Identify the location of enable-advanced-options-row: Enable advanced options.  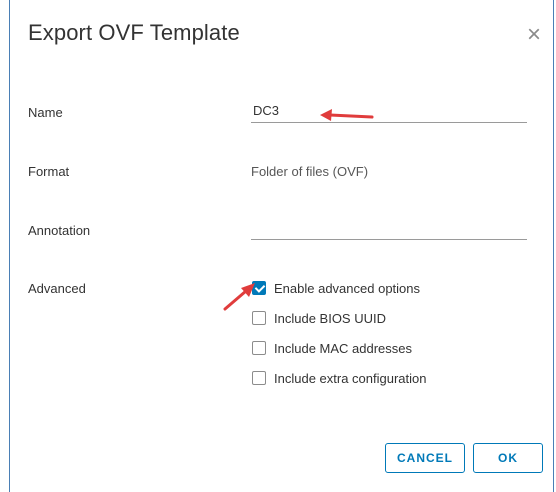
(336, 288).